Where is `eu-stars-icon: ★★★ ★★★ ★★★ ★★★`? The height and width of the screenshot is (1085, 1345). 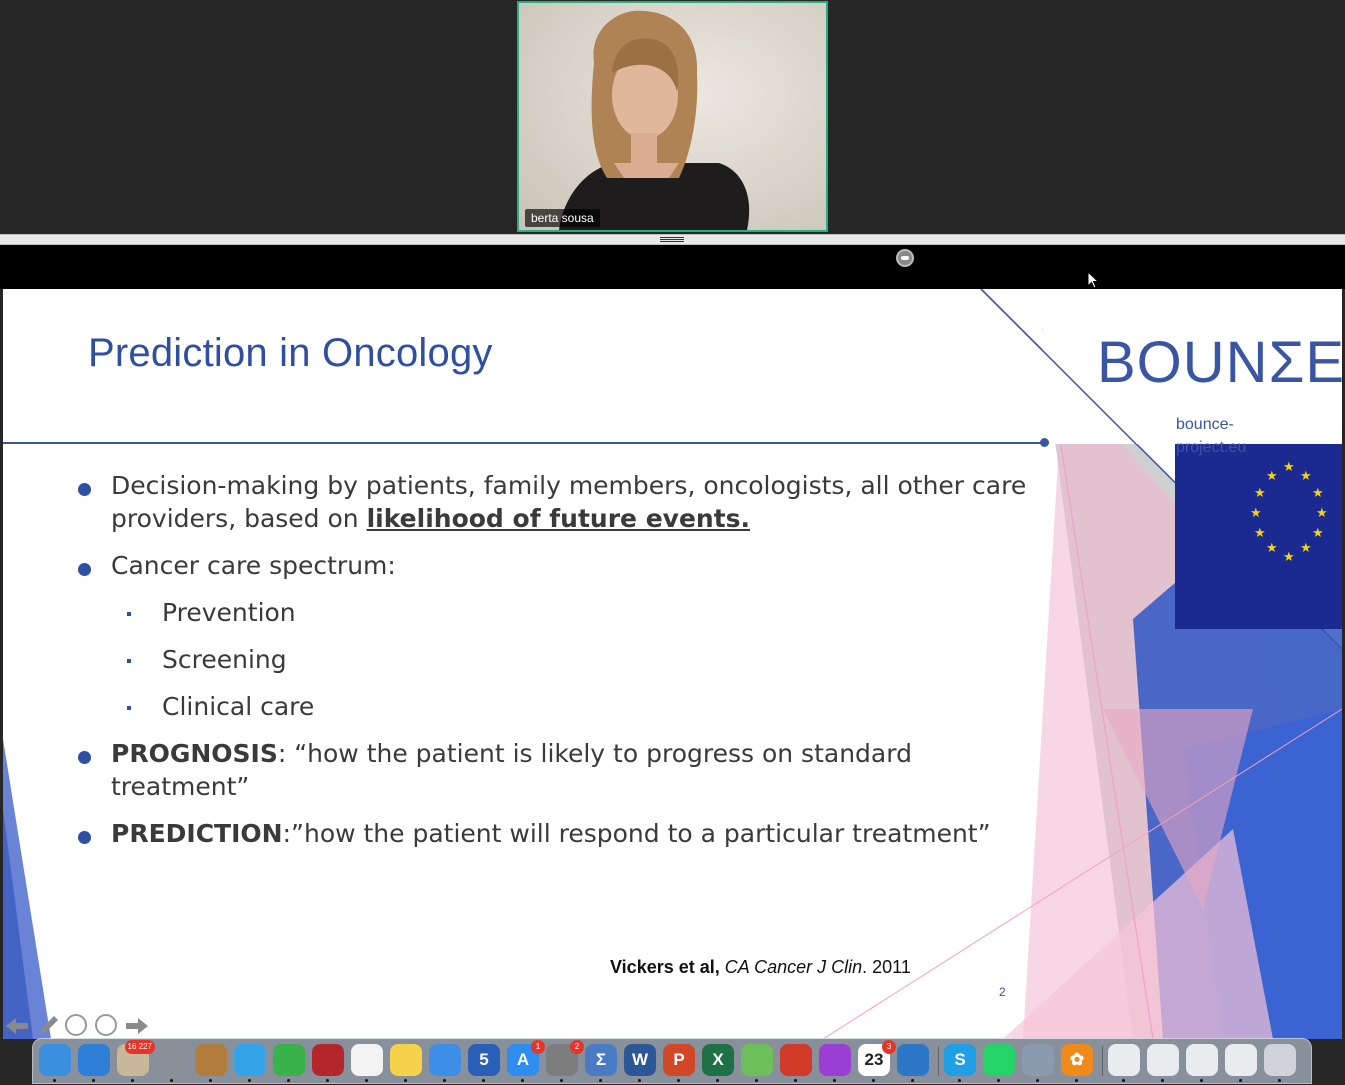 eu-stars-icon: ★★★ ★★★ ★★★ ★★★ is located at coordinates (1289, 512).